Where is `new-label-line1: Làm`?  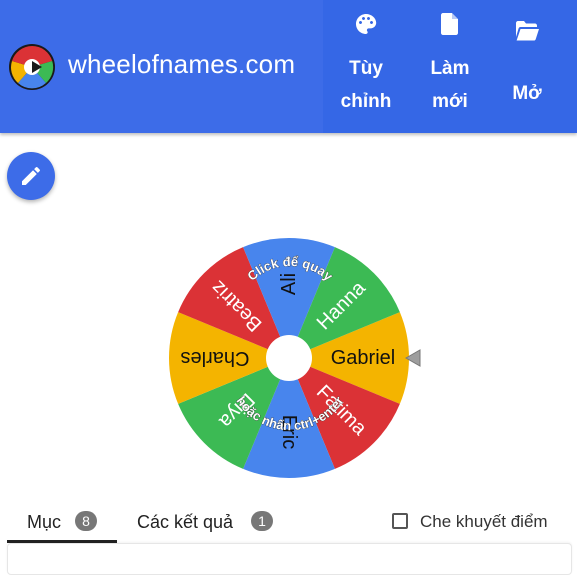 new-label-line1: Làm is located at coordinates (450, 68).